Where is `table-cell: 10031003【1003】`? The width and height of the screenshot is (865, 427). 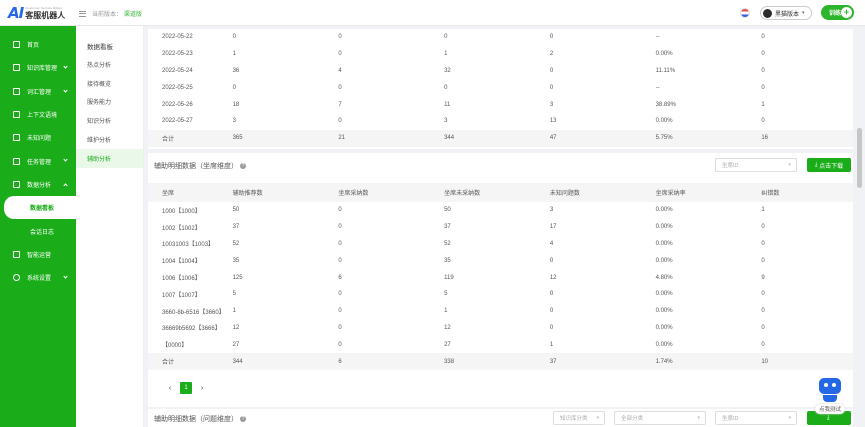 table-cell: 10031003【1003】 is located at coordinates (188, 245).